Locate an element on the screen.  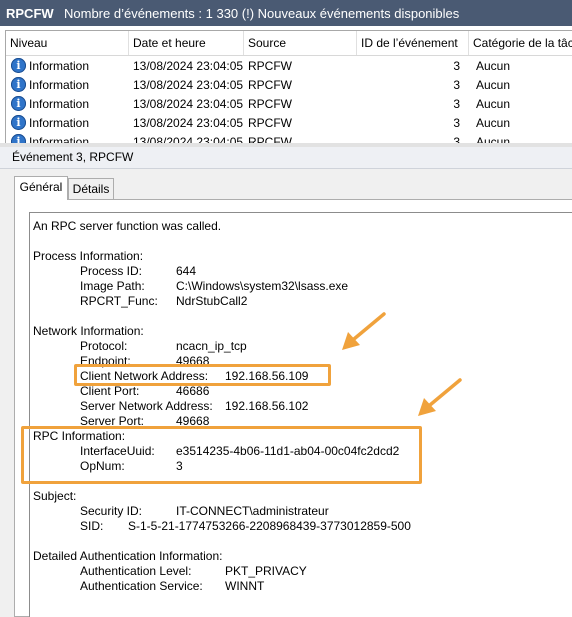
tab-details: Détails is located at coordinates (91, 189).